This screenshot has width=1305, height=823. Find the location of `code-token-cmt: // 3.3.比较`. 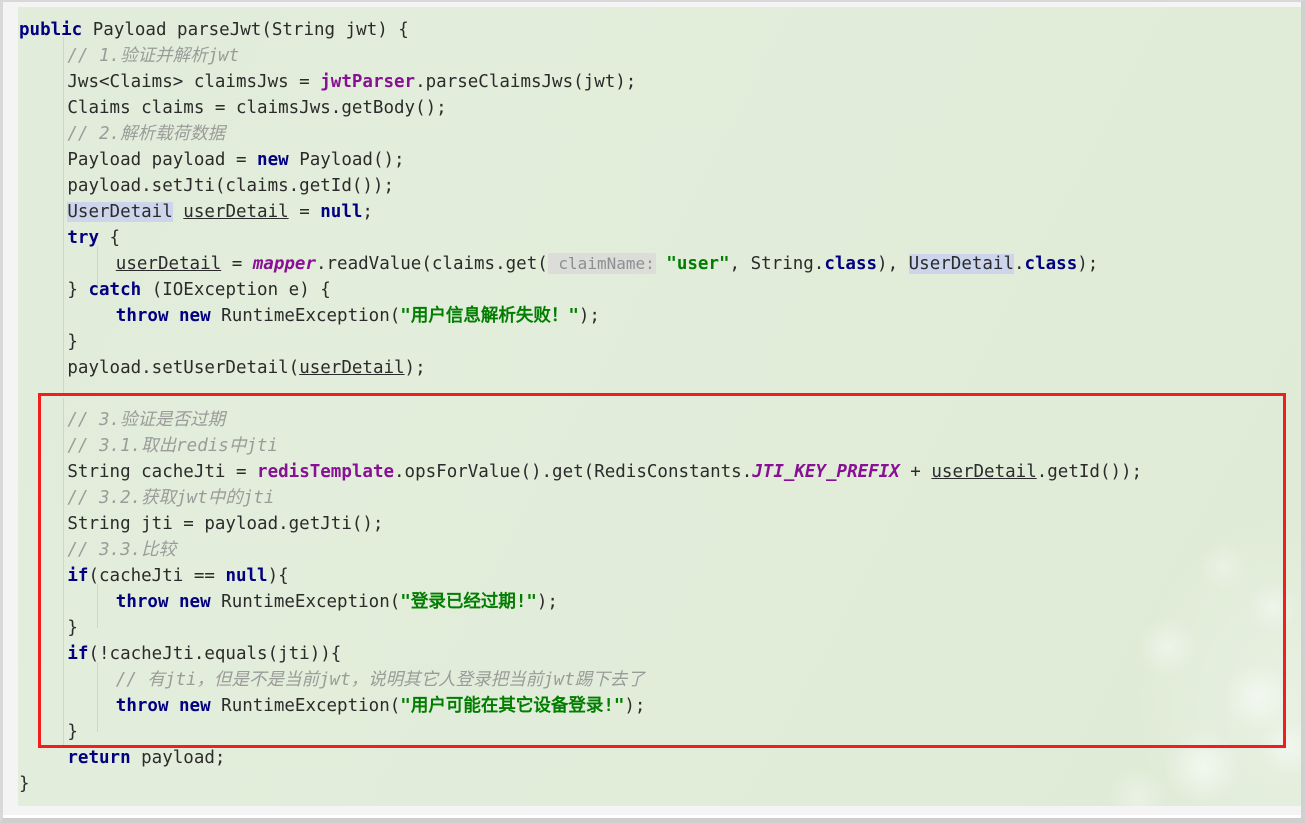

code-token-cmt: // 3.3.比较 is located at coordinates (122, 550).